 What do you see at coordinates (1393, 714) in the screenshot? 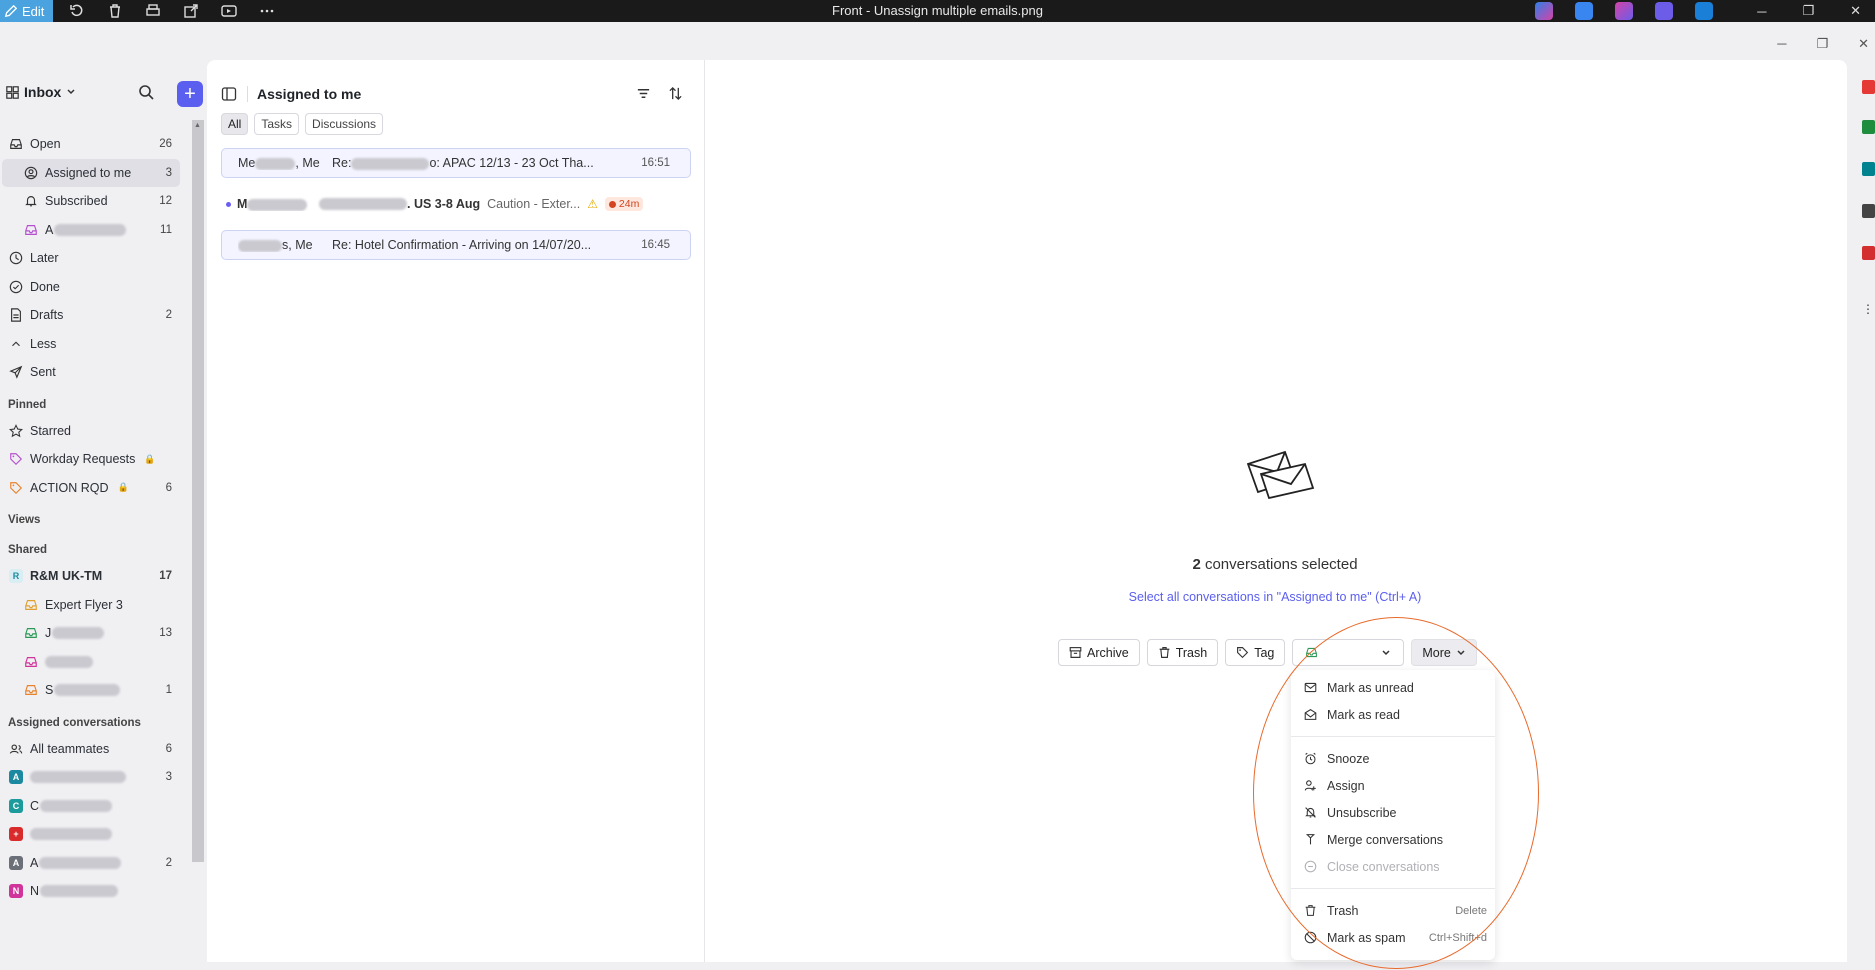
I see `menu-item-mark-read: Mark as read` at bounding box center [1393, 714].